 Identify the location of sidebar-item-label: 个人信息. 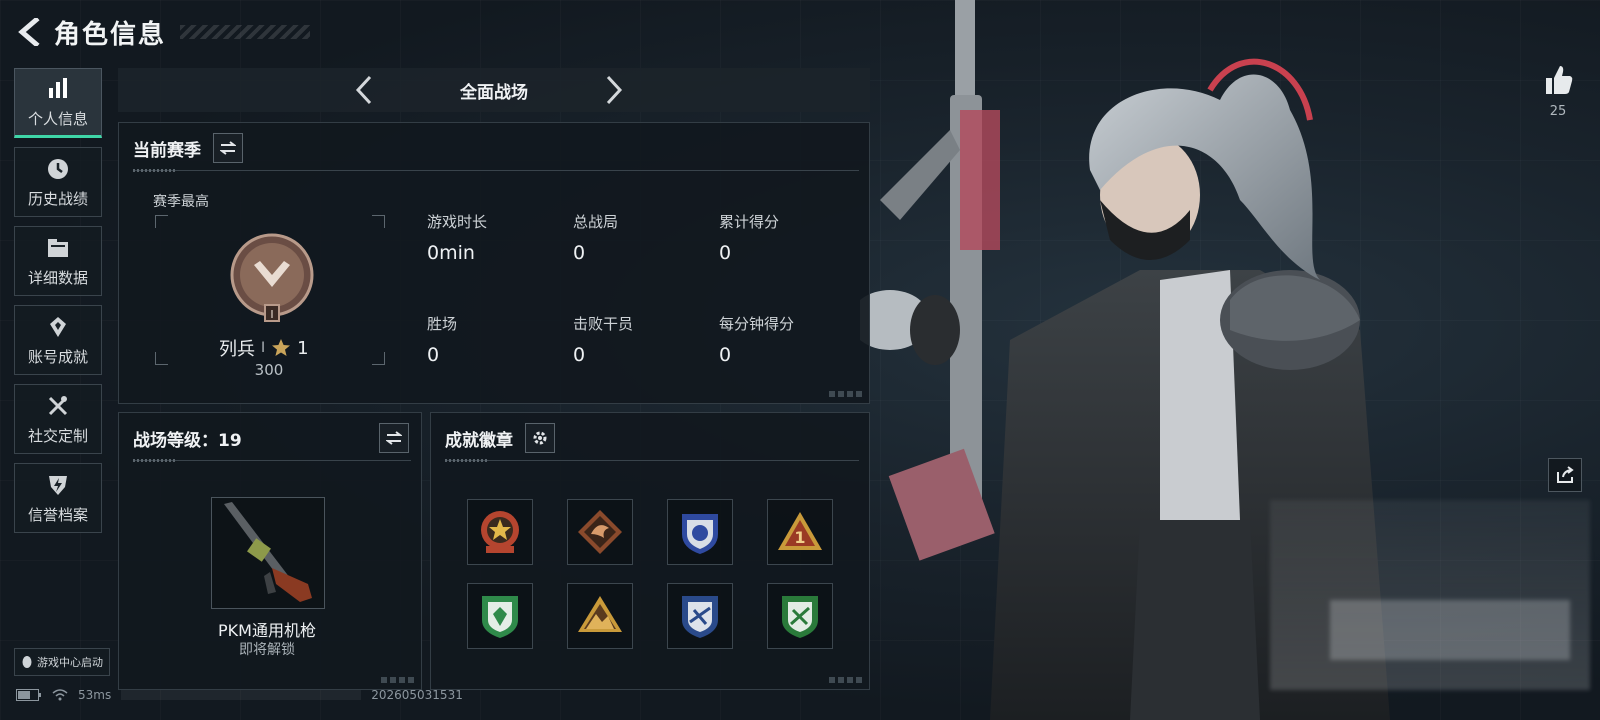
(57, 118).